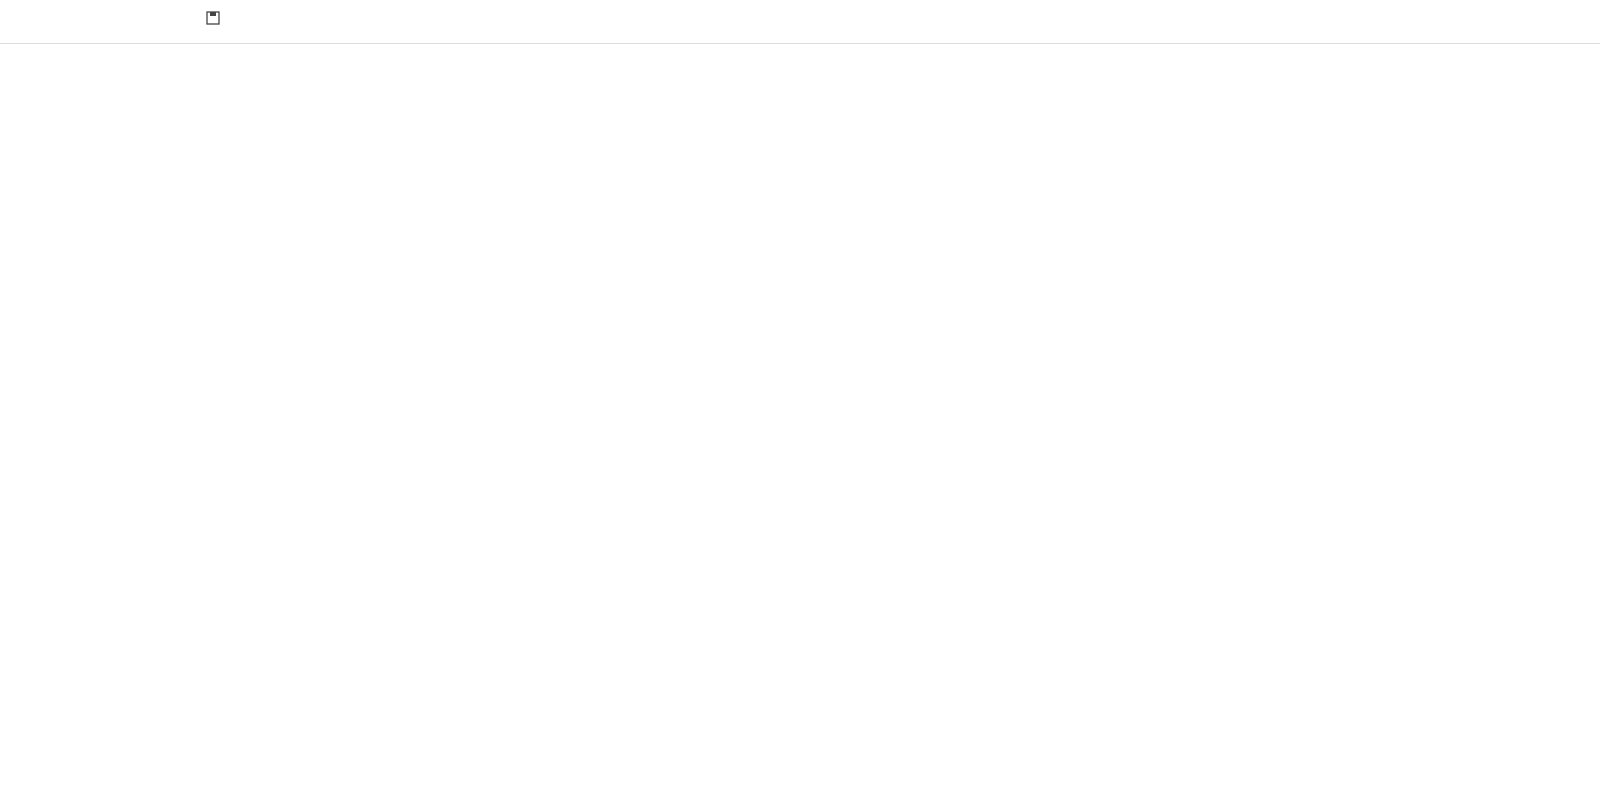 This screenshot has height=787, width=1600. Describe the element at coordinates (213, 20) in the screenshot. I see `save-icon` at that location.